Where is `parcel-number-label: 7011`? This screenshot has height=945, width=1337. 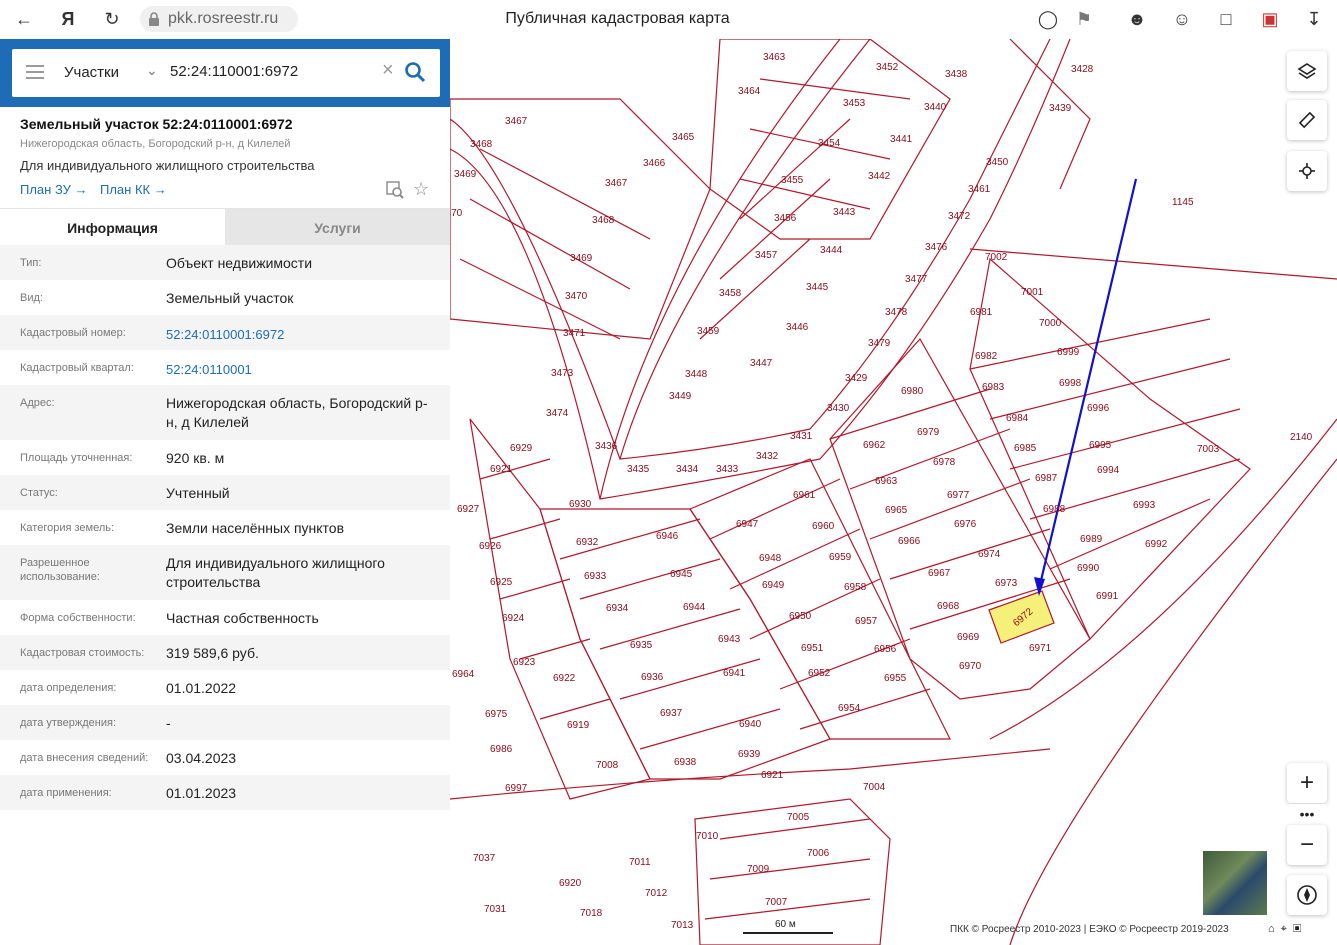 parcel-number-label: 7011 is located at coordinates (640, 862).